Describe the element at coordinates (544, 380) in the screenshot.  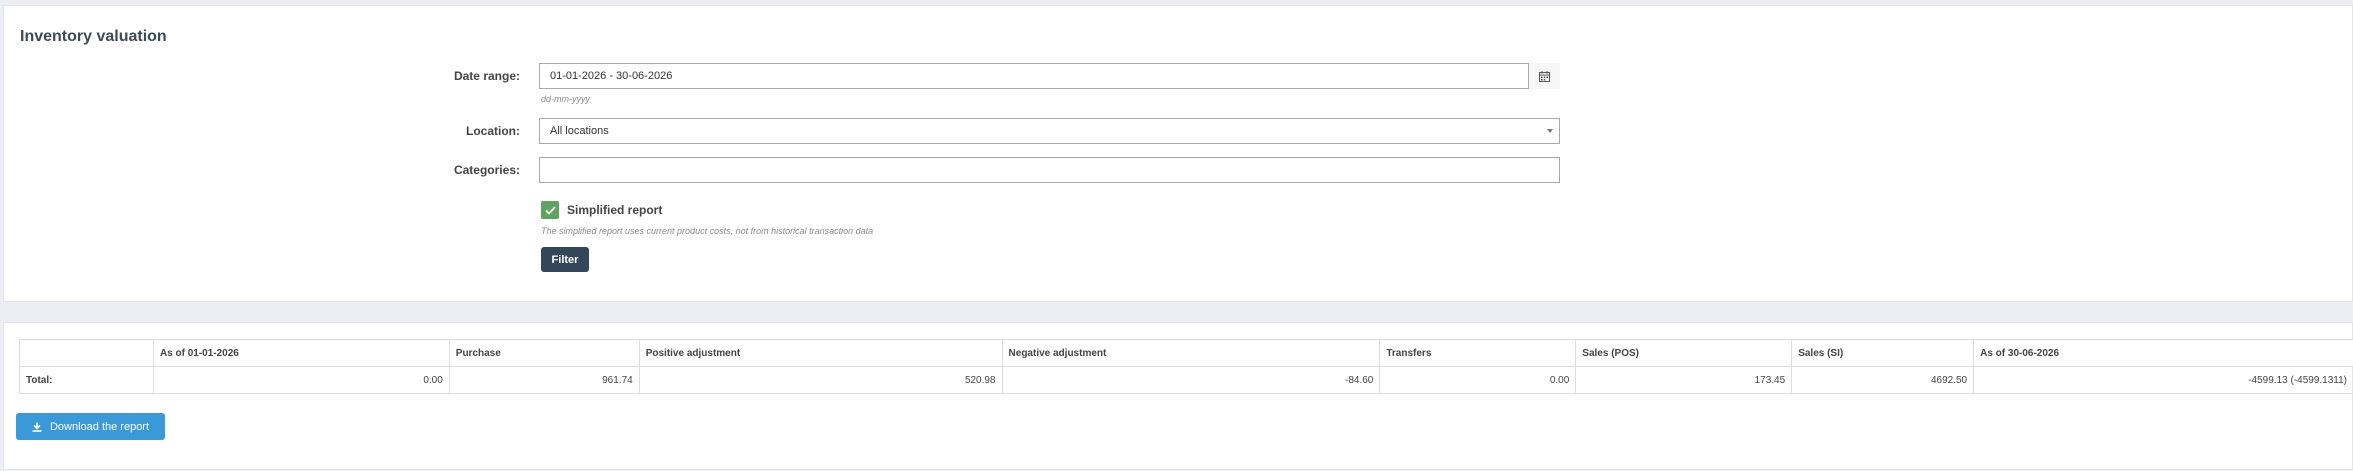
I see `table-cell: 961.74` at that location.